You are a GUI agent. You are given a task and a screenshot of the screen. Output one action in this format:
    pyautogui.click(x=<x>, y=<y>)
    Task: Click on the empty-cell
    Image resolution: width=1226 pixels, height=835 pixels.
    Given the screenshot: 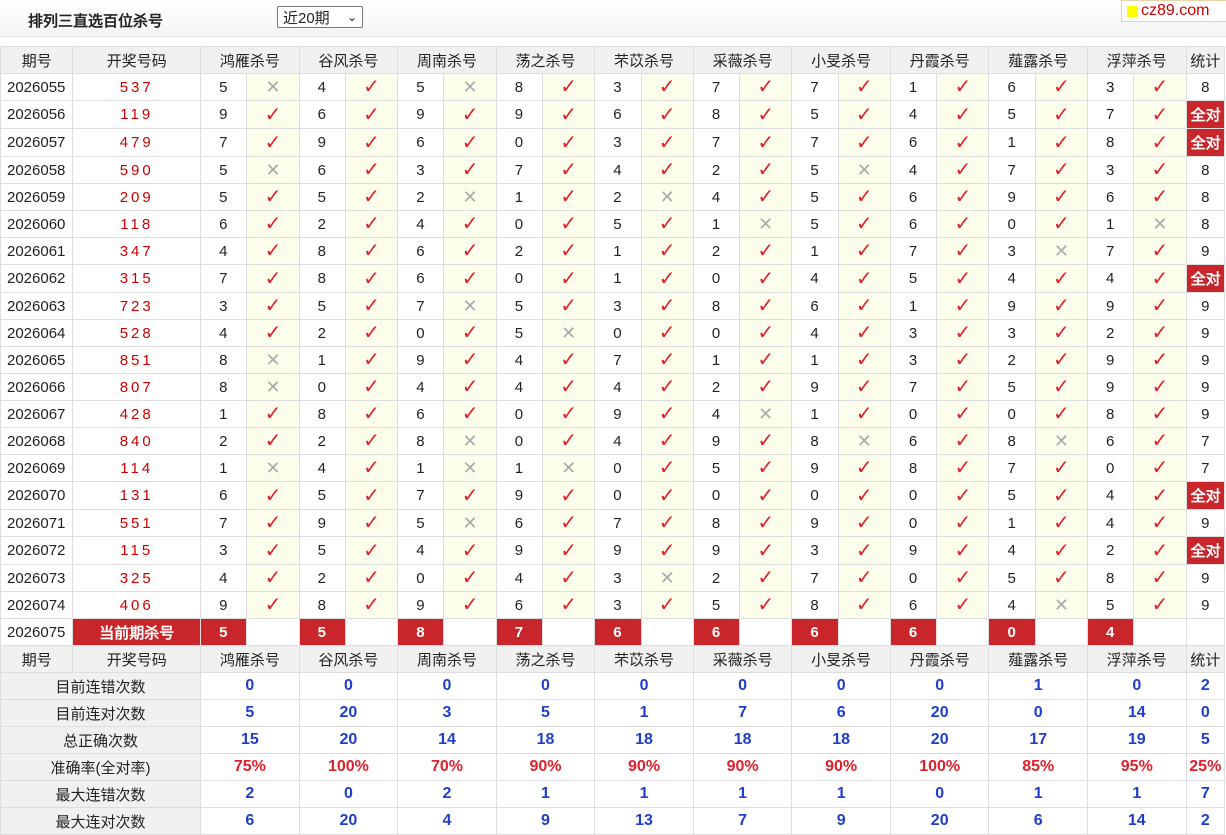 What is the action you would take?
    pyautogui.click(x=963, y=632)
    